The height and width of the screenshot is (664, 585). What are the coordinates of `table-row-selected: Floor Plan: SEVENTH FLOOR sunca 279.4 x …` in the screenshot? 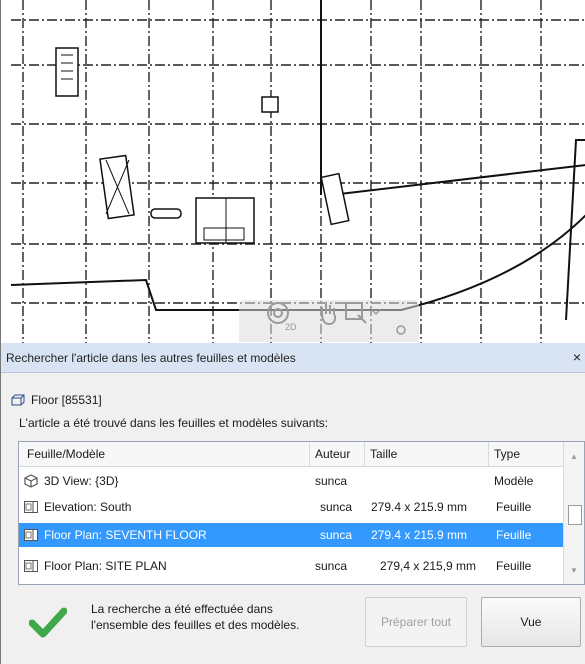 It's located at (291, 535).